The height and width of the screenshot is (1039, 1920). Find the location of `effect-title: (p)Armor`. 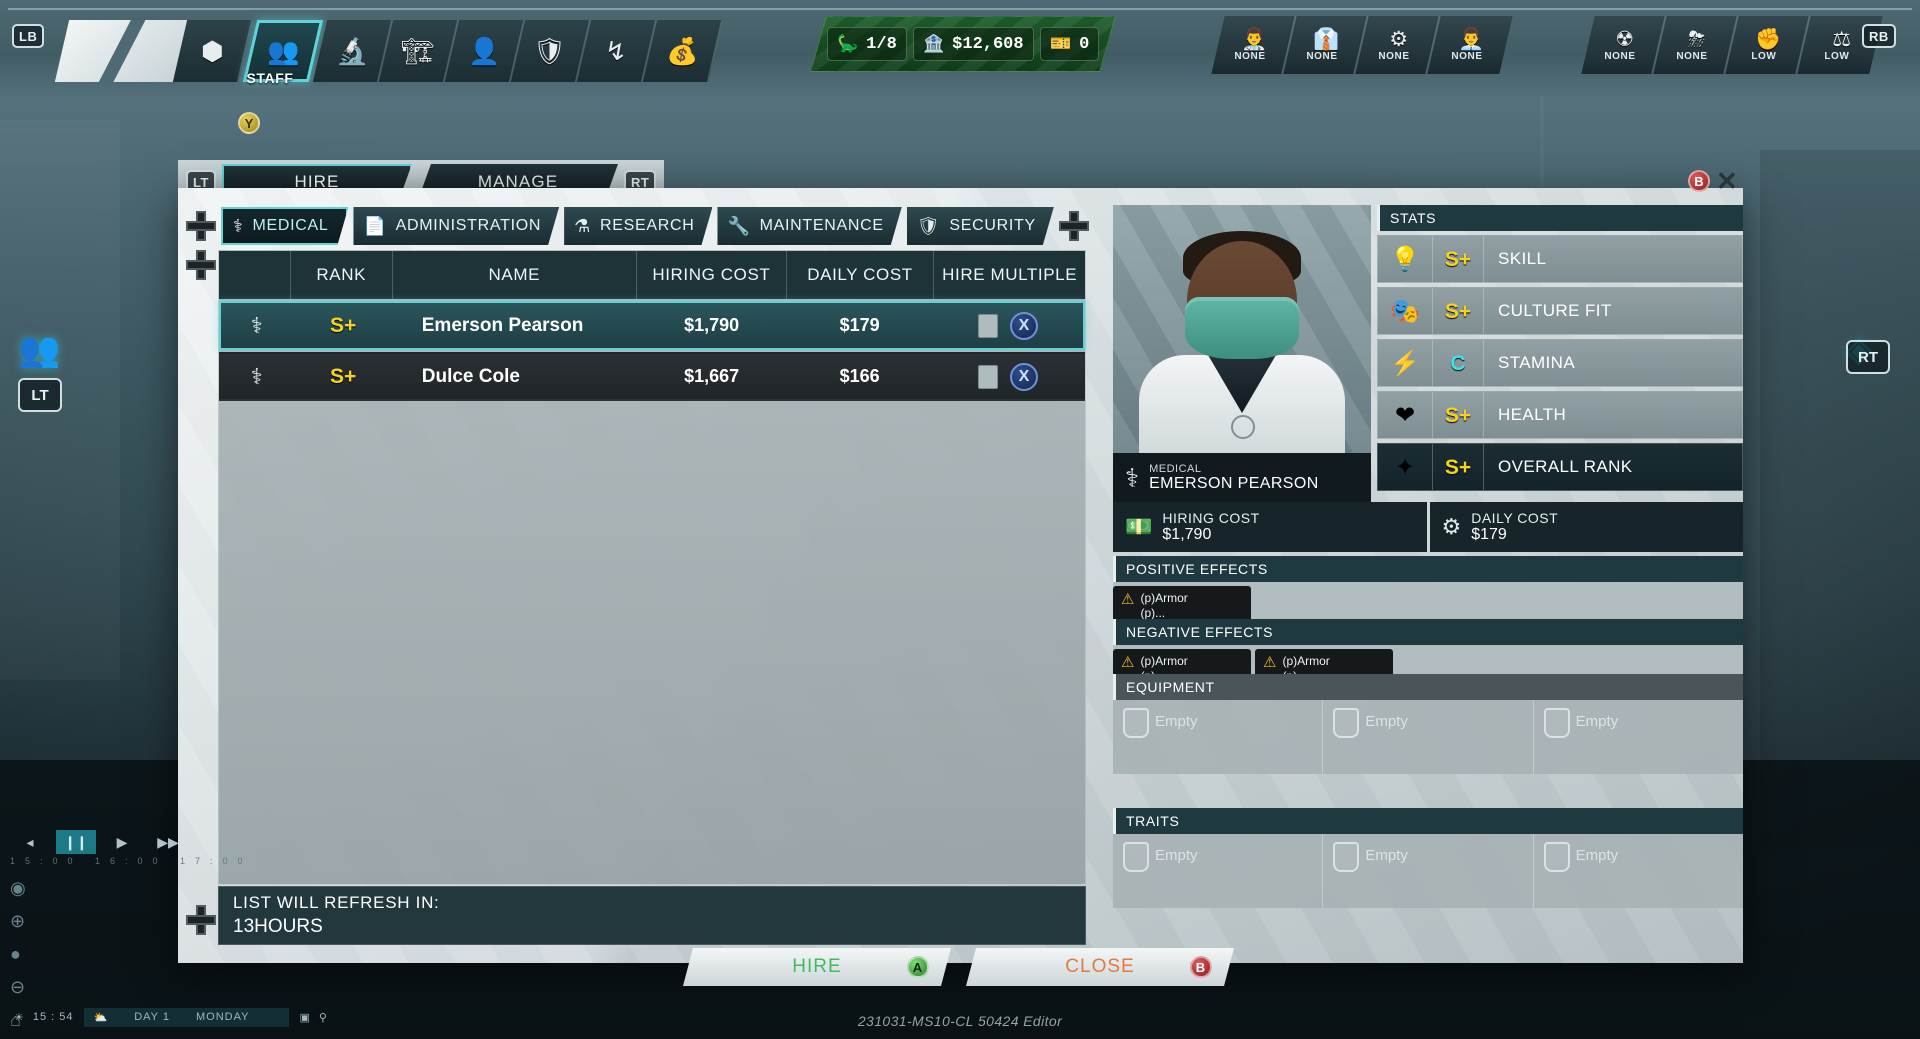

effect-title: (p)Armor is located at coordinates (1164, 661).